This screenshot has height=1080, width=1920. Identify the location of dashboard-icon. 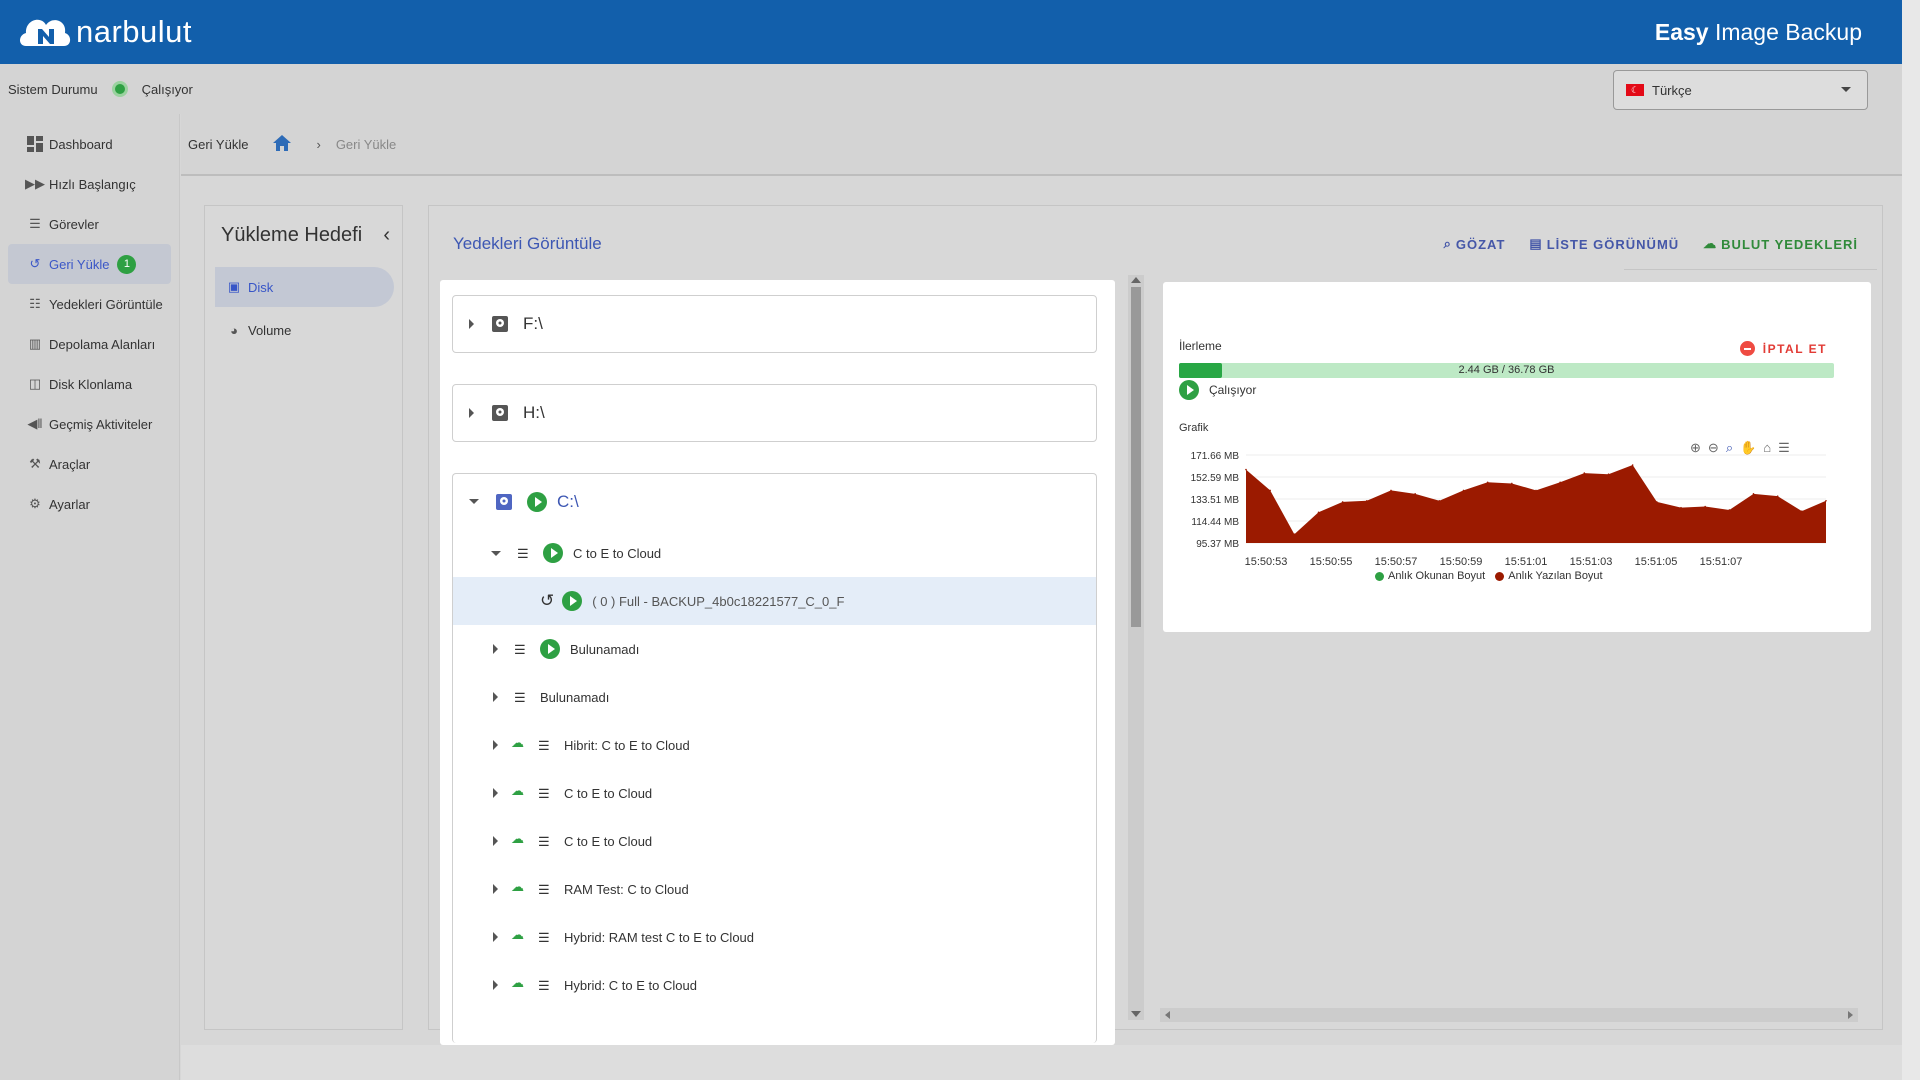
(35, 144).